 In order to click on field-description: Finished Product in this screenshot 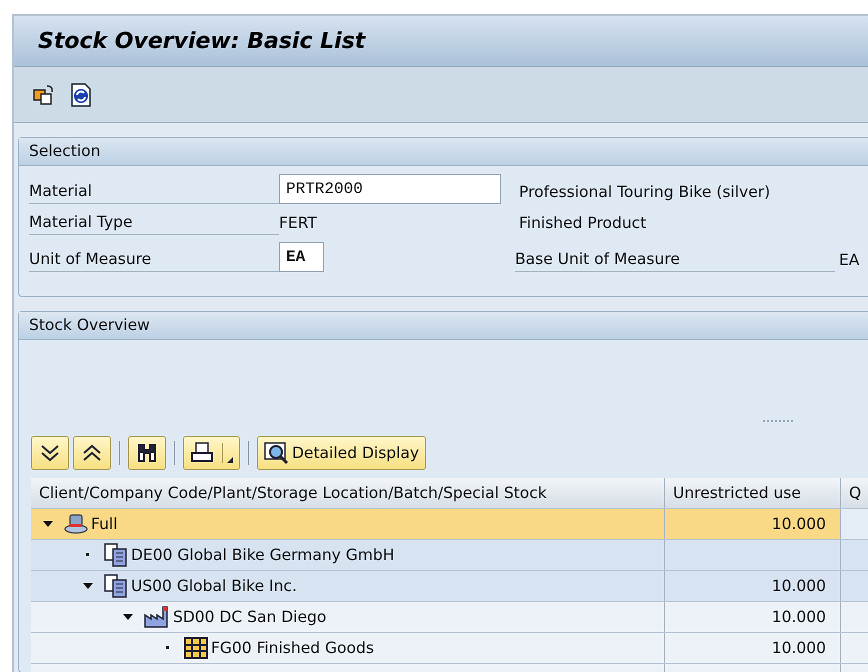, I will do `click(583, 223)`.